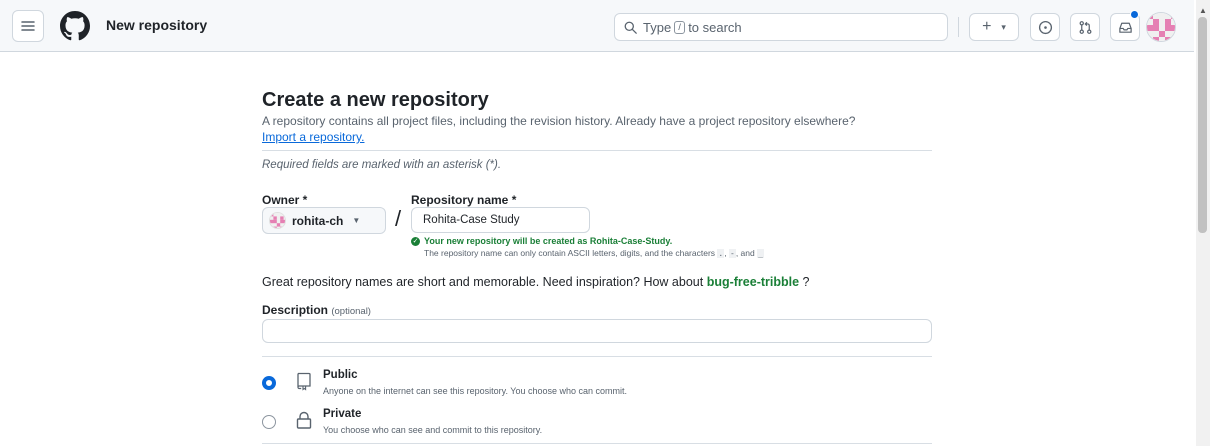 The width and height of the screenshot is (1210, 446). I want to click on git-pull-request-icon, so click(1085, 27).